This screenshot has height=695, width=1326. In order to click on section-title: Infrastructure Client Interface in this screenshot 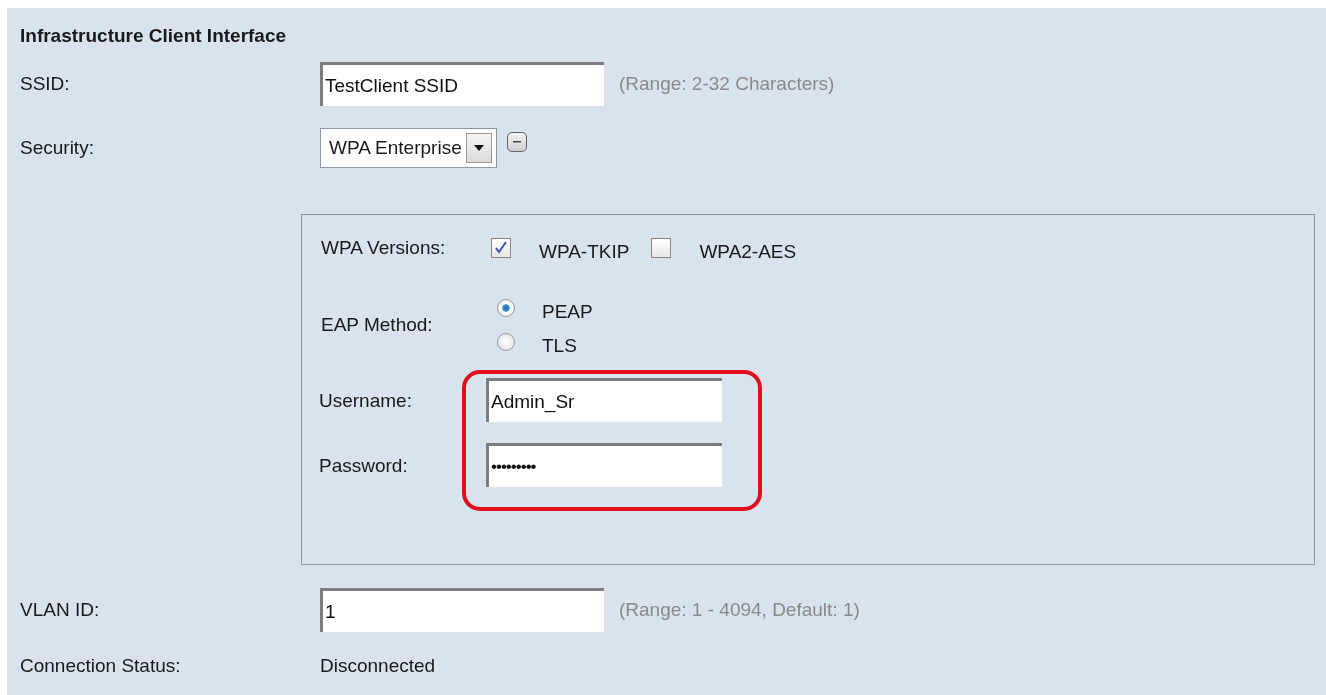, I will do `click(154, 36)`.